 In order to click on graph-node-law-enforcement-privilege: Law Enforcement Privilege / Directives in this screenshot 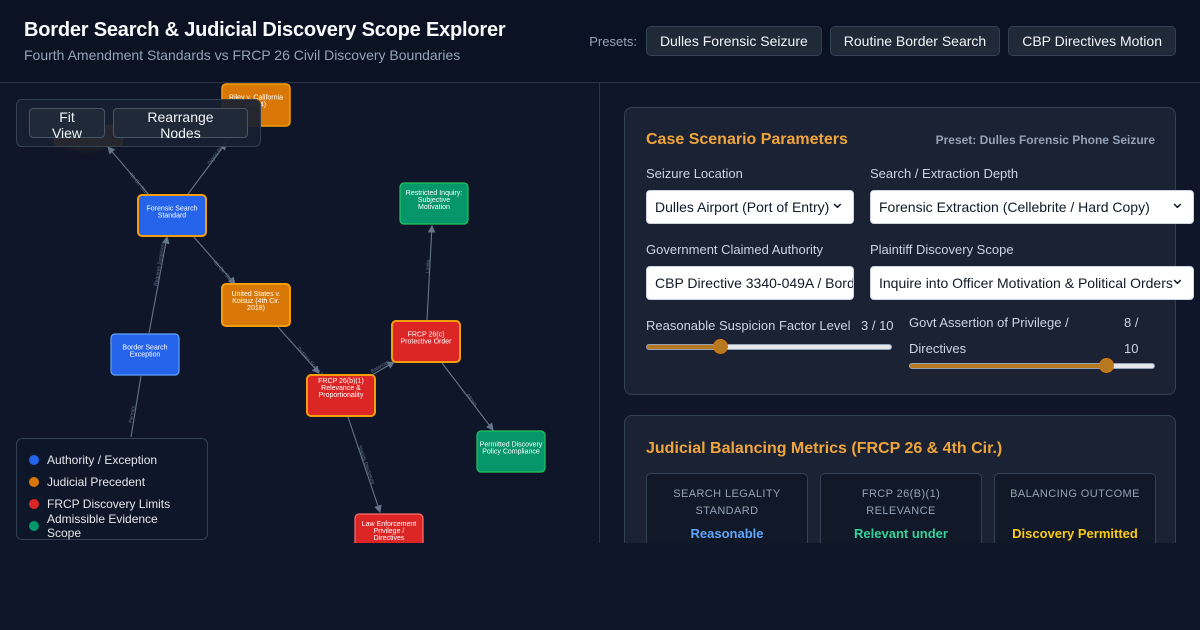, I will do `click(389, 528)`.